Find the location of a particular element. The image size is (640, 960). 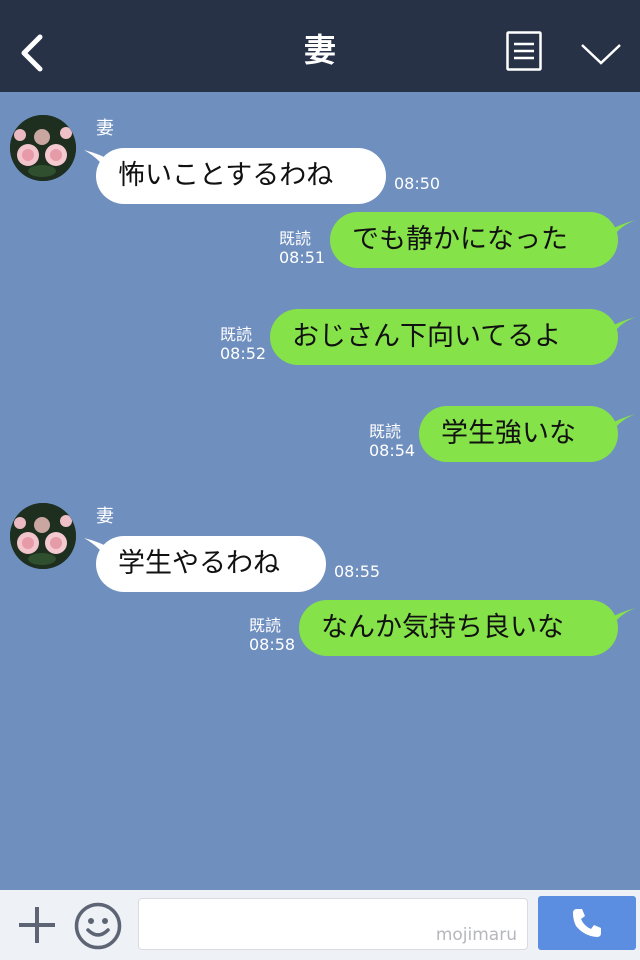

message-time: 08:55 is located at coordinates (357, 571).